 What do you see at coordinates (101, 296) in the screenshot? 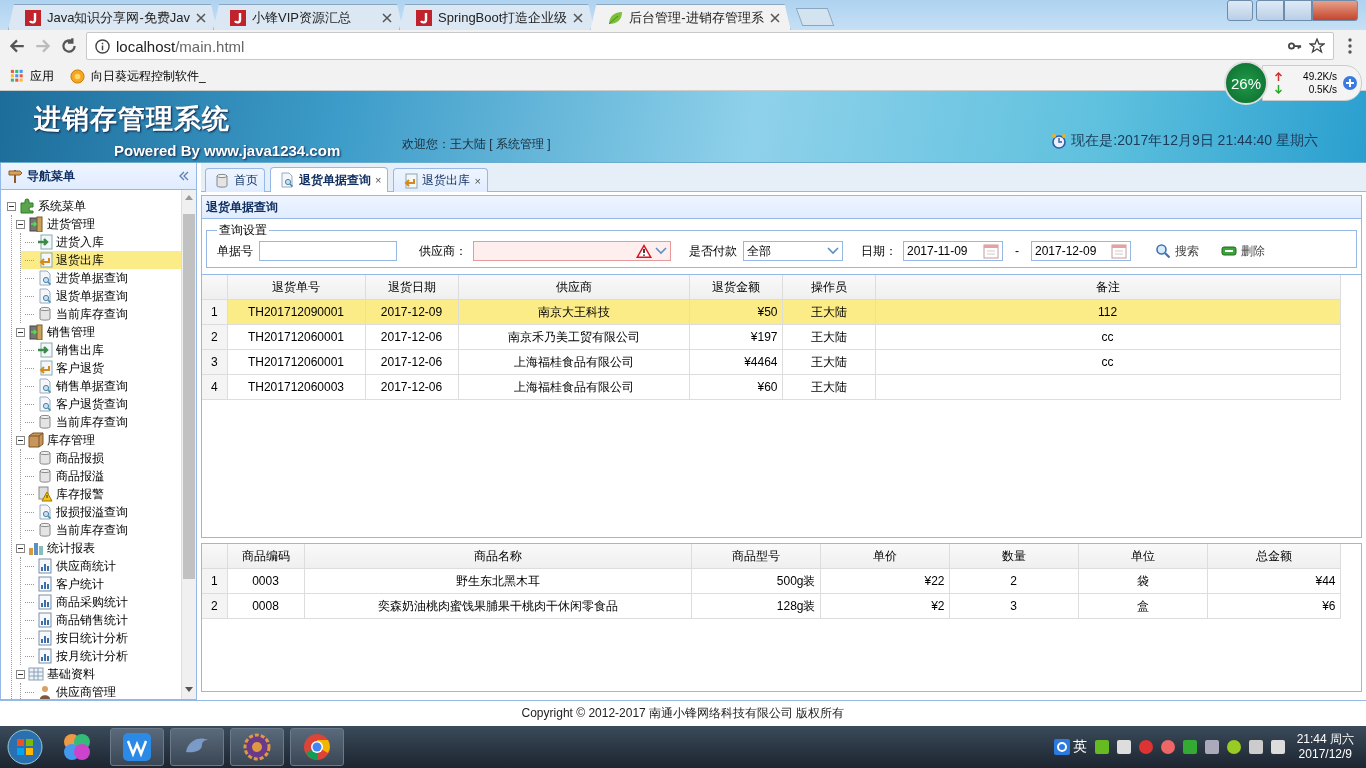
I see `tree-item: 退货单据查询` at bounding box center [101, 296].